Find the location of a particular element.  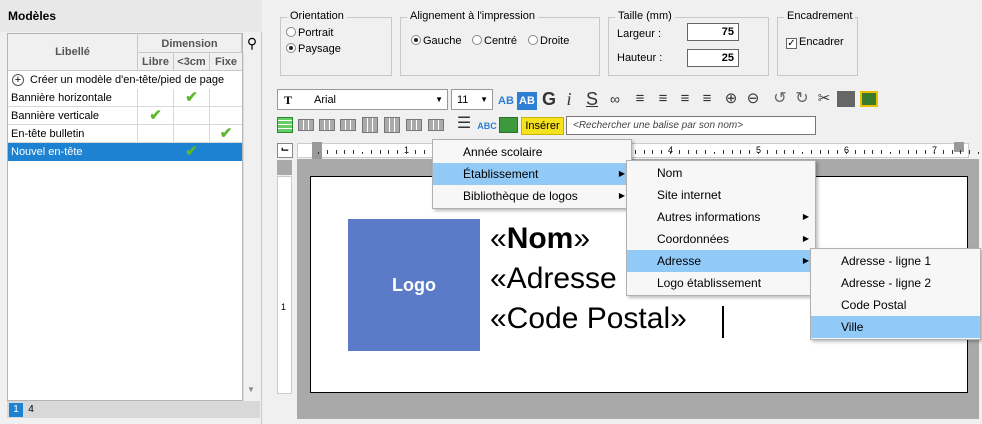

radio-icon is located at coordinates (291, 32).